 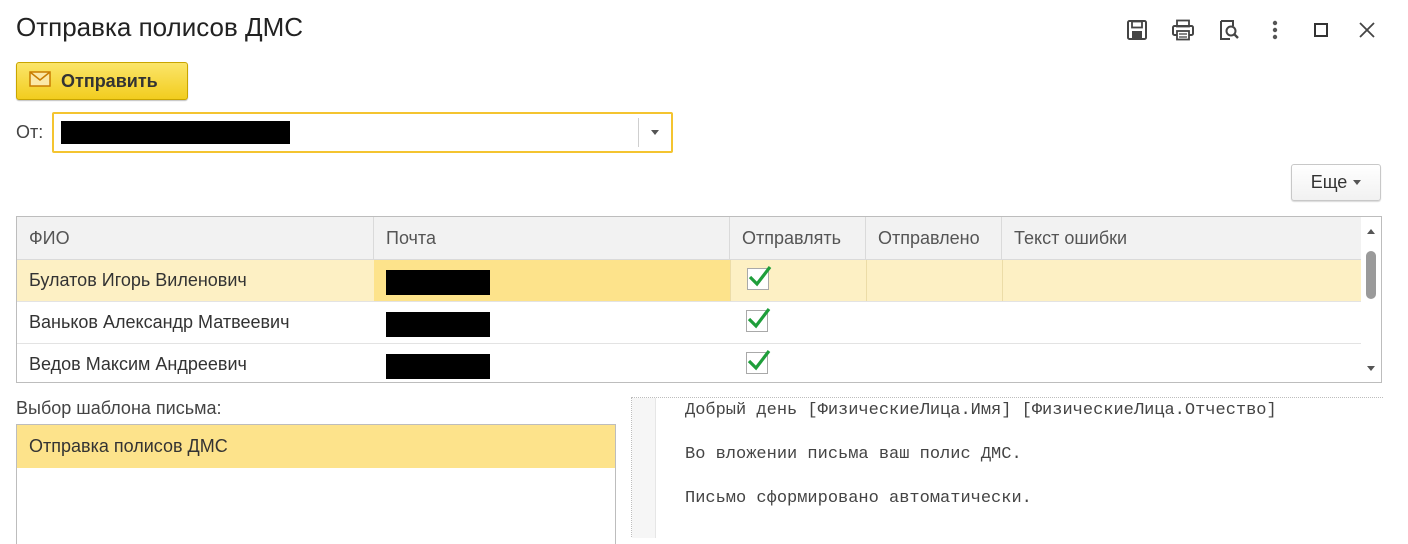 What do you see at coordinates (1371, 368) in the screenshot?
I see `scroll-down-icon` at bounding box center [1371, 368].